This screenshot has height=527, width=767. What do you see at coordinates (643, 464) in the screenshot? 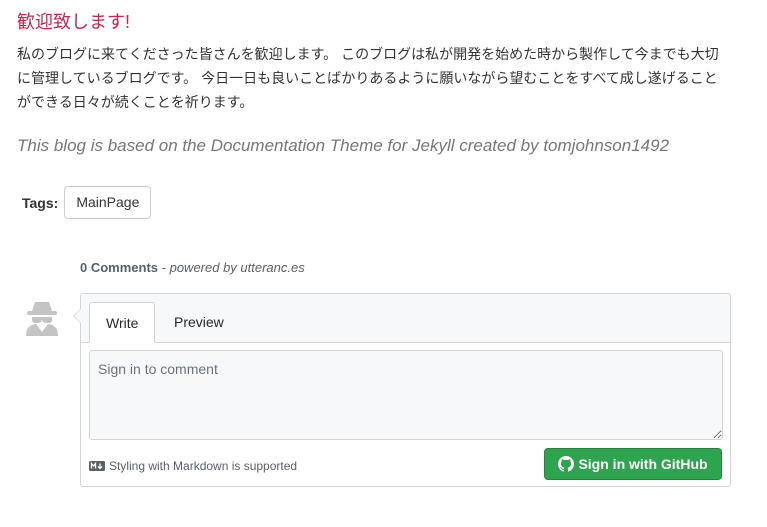
I see `sign-in-label: Sign in with GitHub` at bounding box center [643, 464].